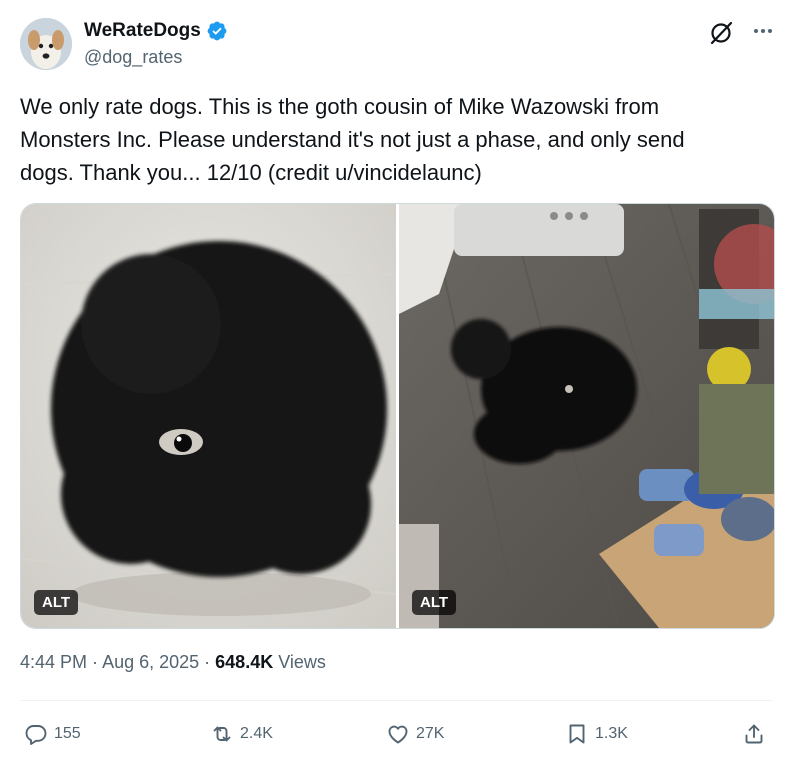  I want to click on display-name: WeRateDogs, so click(142, 31).